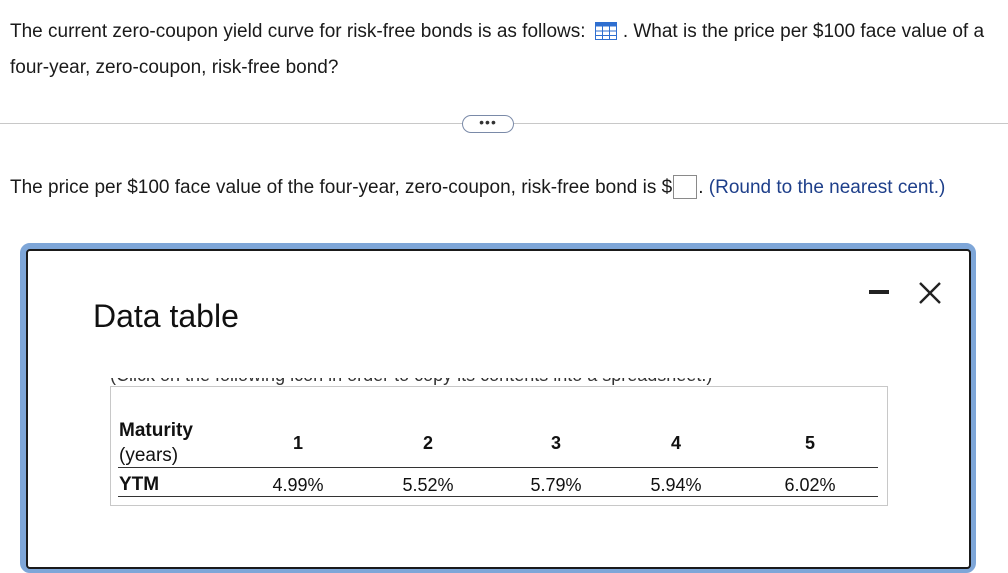  Describe the element at coordinates (701, 187) in the screenshot. I see `answer-suffix: .` at that location.